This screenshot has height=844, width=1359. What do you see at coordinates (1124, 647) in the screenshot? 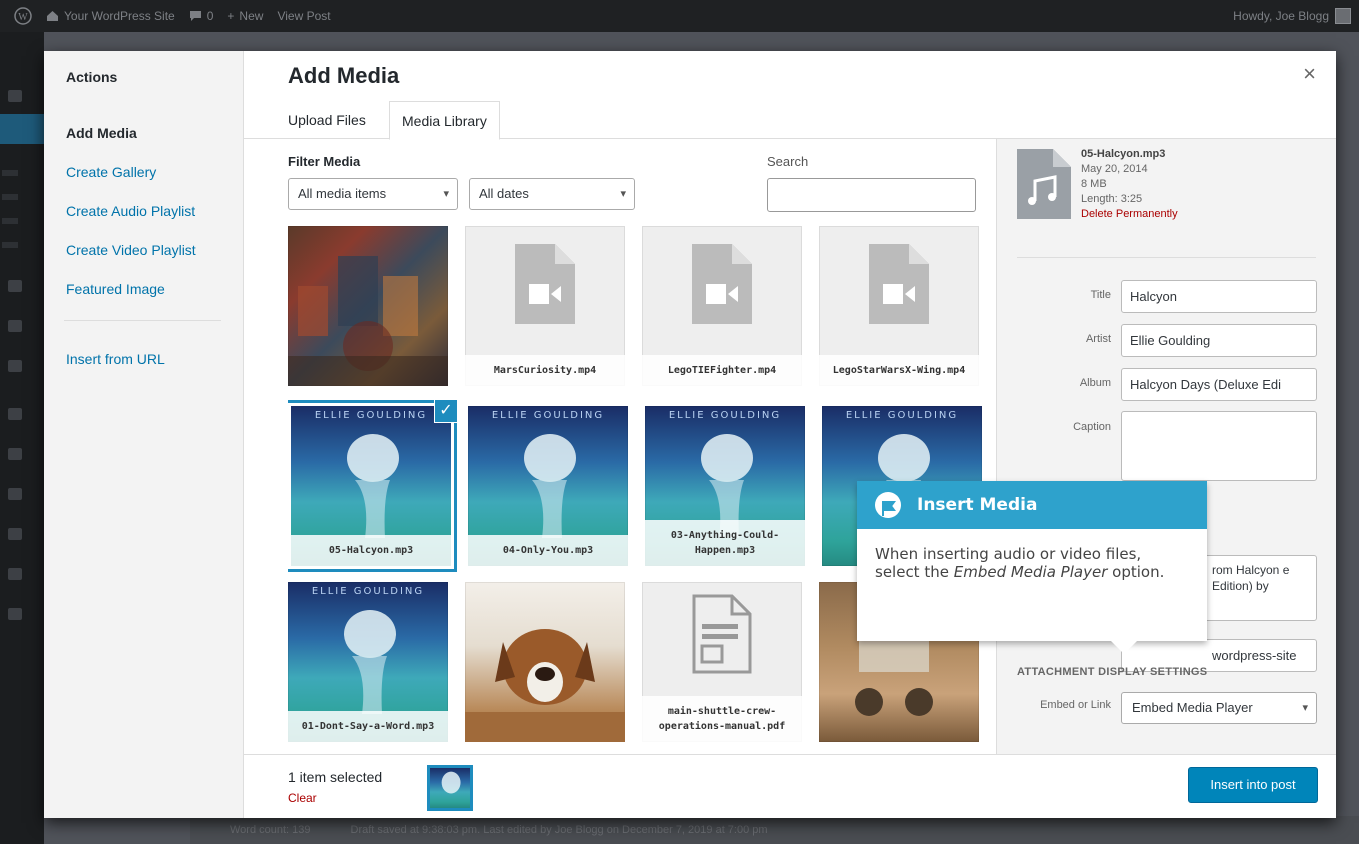
I see `pointer-arrow` at bounding box center [1124, 647].